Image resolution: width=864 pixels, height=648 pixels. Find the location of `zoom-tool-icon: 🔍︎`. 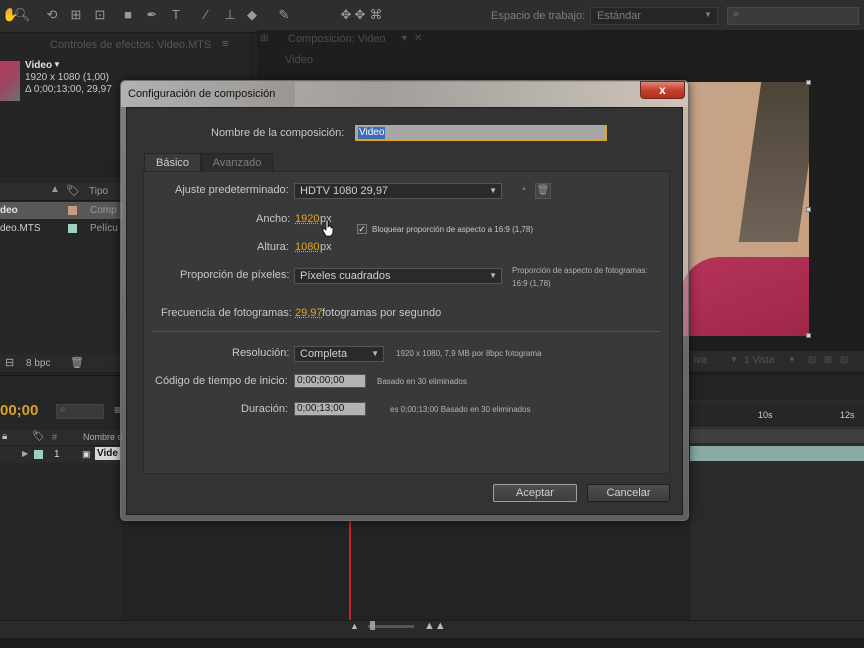

zoom-tool-icon: 🔍︎ is located at coordinates (22, 15).